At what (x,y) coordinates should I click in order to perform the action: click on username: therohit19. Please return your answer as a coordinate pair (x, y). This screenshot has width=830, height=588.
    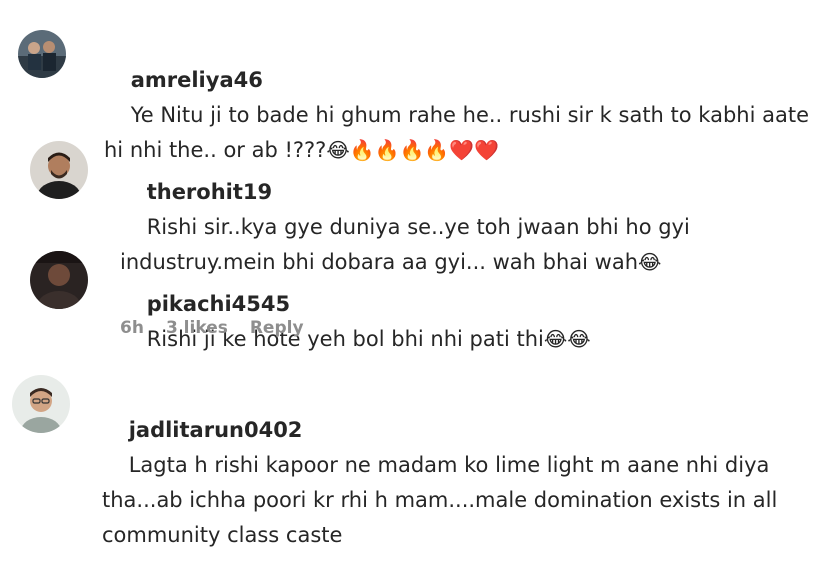
    Looking at the image, I should click on (209, 192).